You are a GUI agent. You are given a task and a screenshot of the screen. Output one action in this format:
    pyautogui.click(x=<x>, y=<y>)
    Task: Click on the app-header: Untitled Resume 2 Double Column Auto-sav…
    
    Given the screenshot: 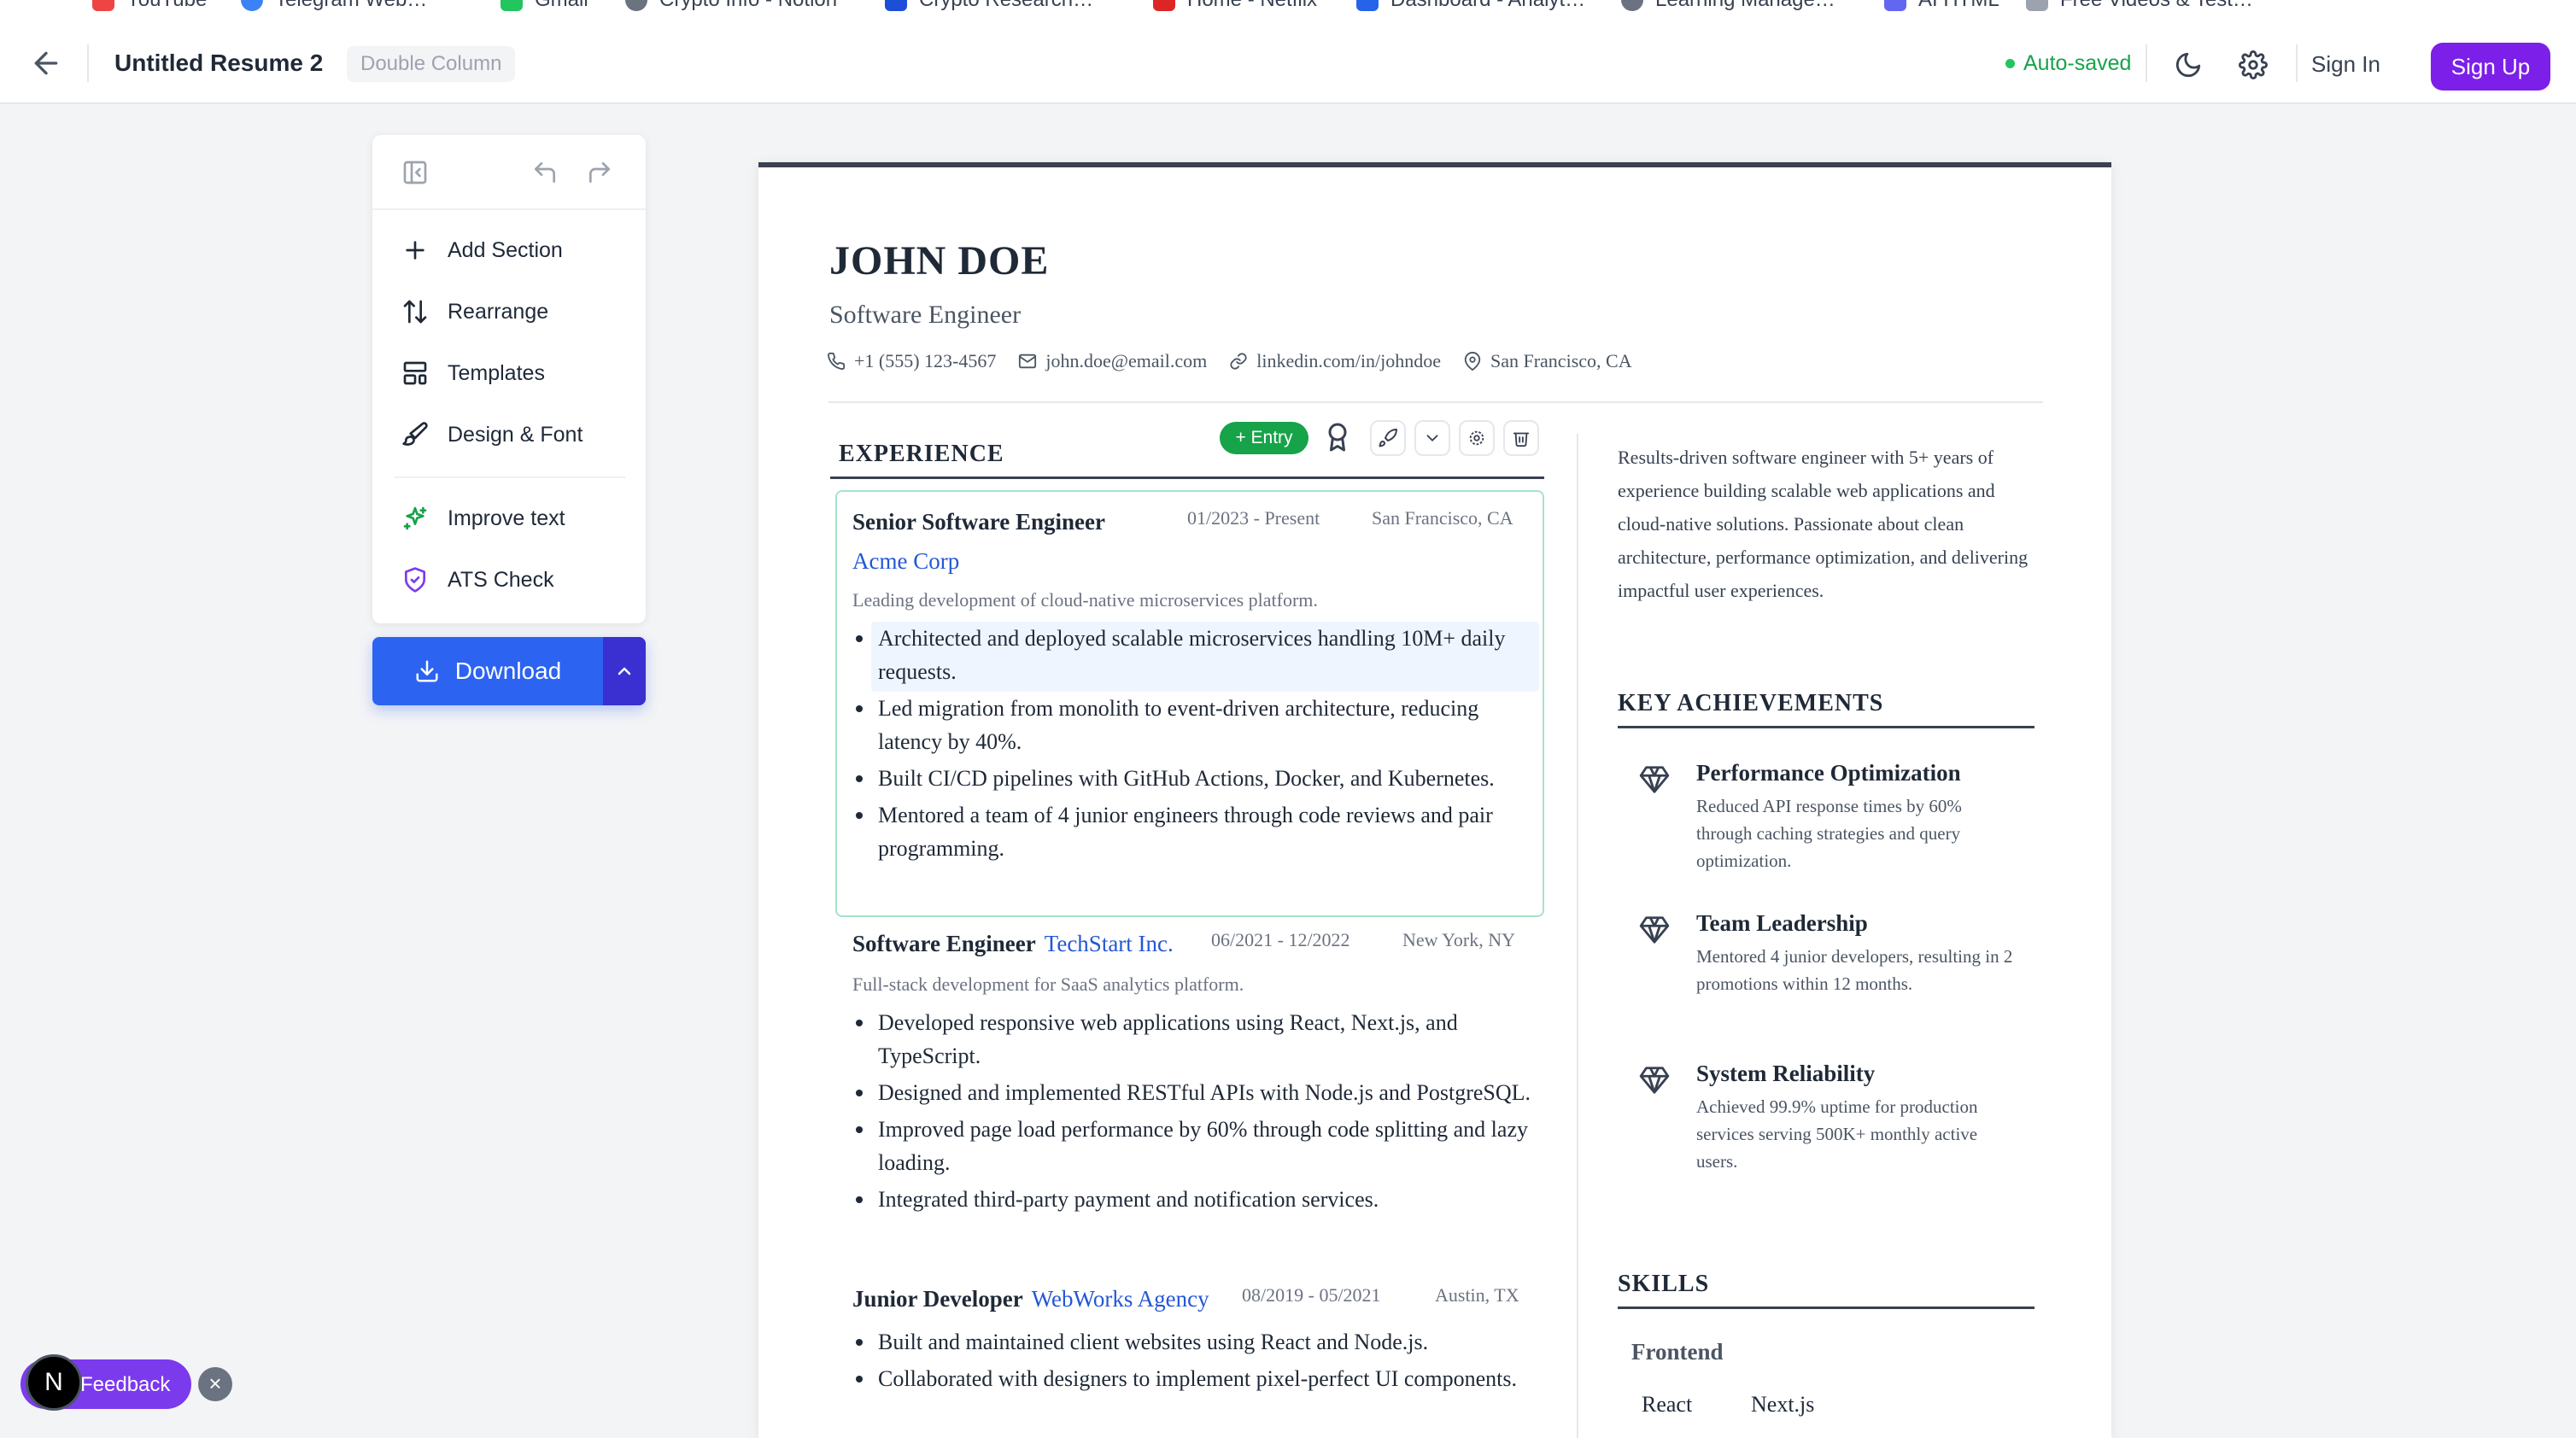 What is the action you would take?
    pyautogui.click(x=1288, y=59)
    